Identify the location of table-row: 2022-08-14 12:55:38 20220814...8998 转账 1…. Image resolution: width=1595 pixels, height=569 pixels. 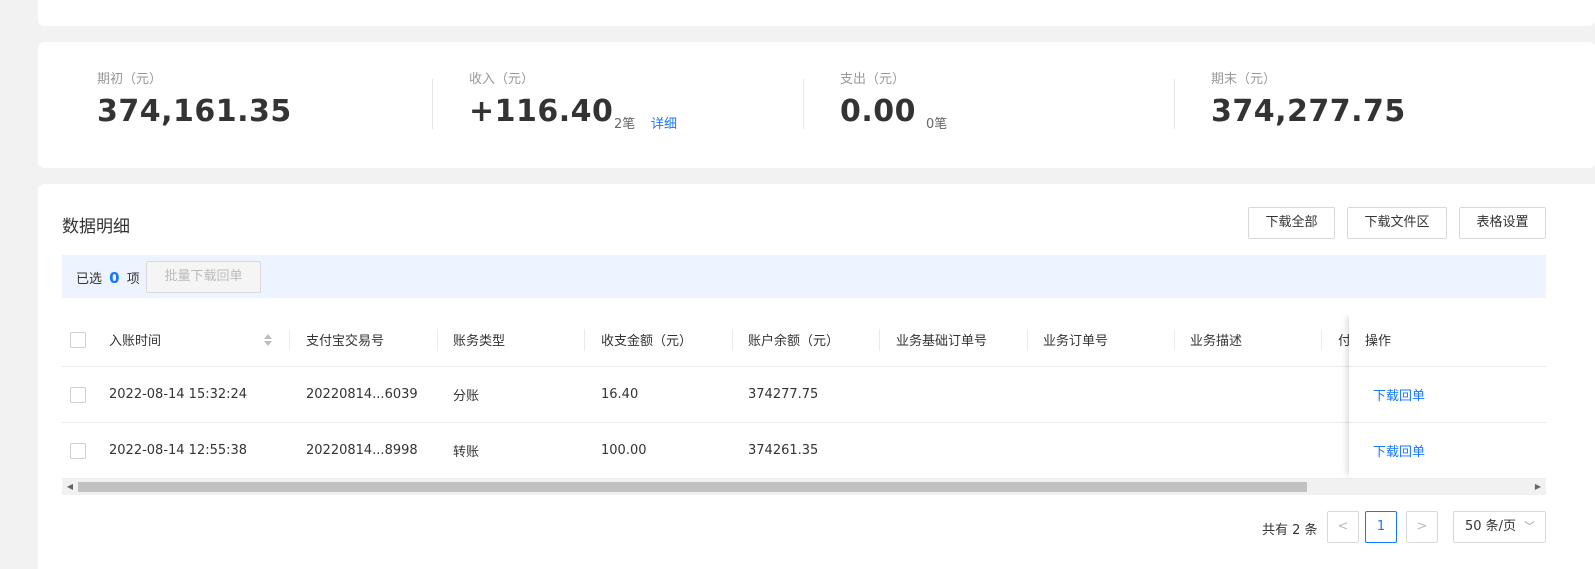
(804, 451).